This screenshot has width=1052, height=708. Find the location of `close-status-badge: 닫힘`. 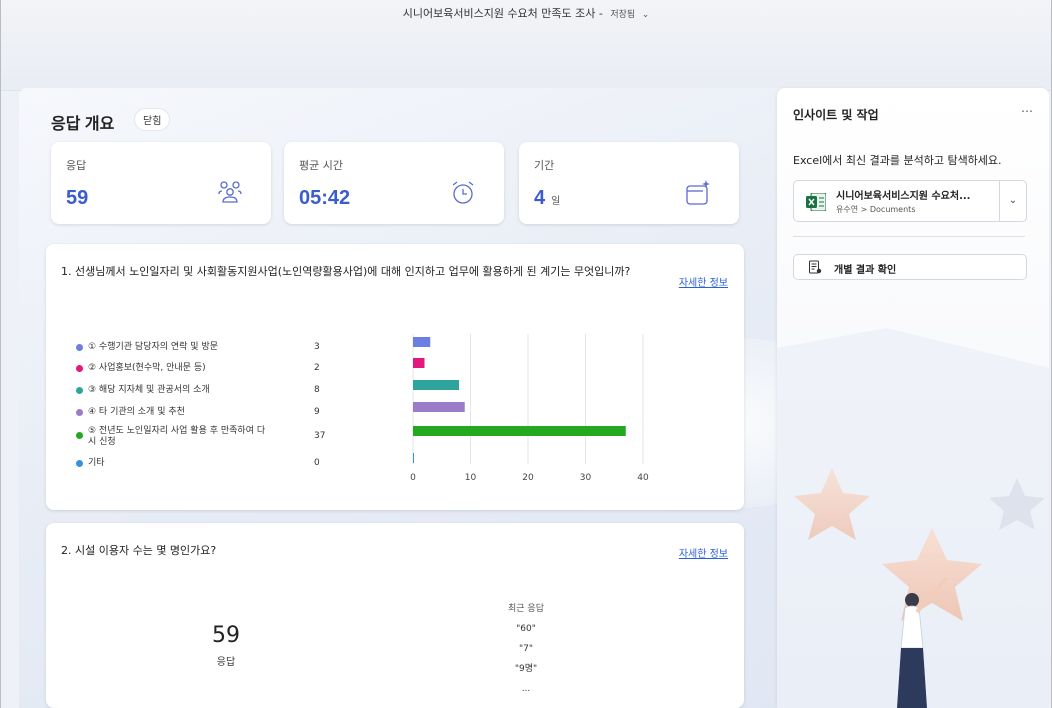

close-status-badge: 닫힘 is located at coordinates (152, 119).